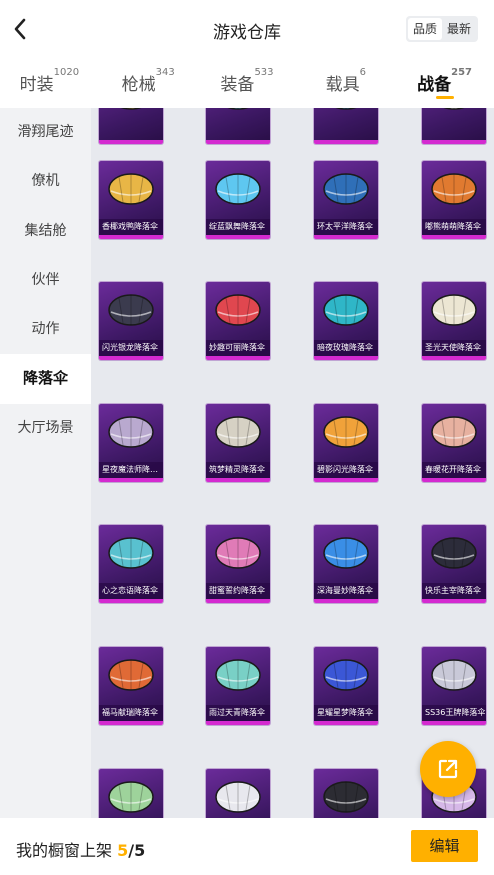  Describe the element at coordinates (45, 132) in the screenshot. I see `sidebar-item-glide-trail: 滑翔尾迹` at that location.